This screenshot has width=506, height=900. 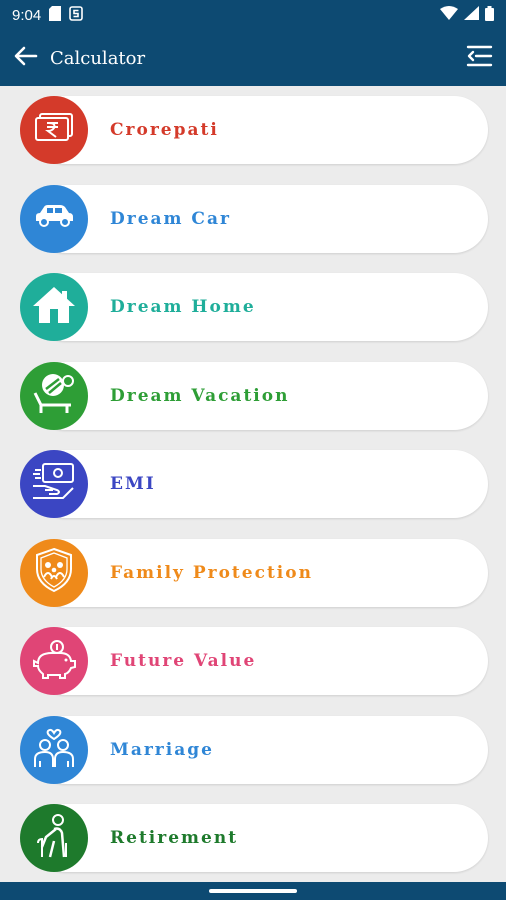 I want to click on system-nav-bar, so click(x=253, y=891).